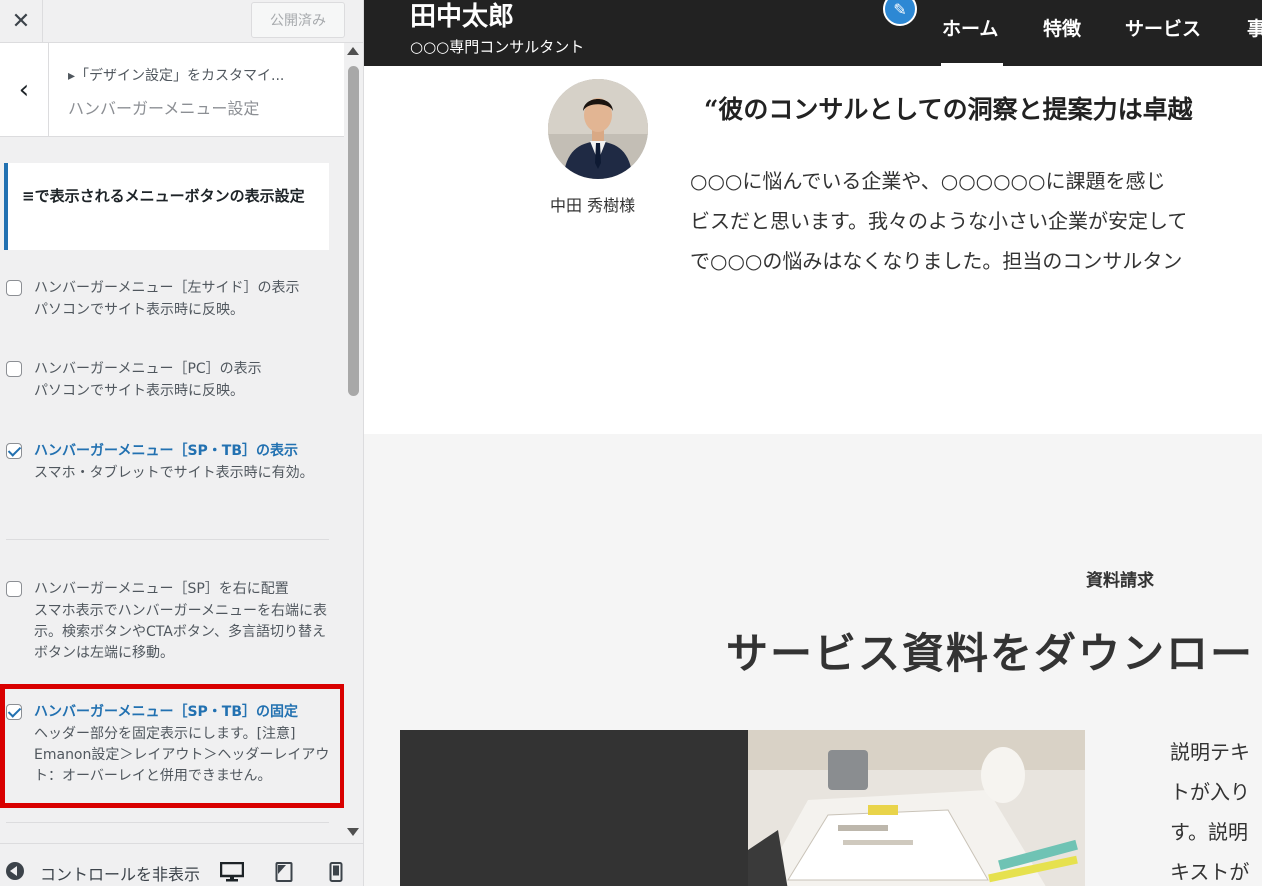  What do you see at coordinates (939, 221) in the screenshot?
I see `testimonial-line: ビスだと思います。我々のような小さい企業が安定して` at bounding box center [939, 221].